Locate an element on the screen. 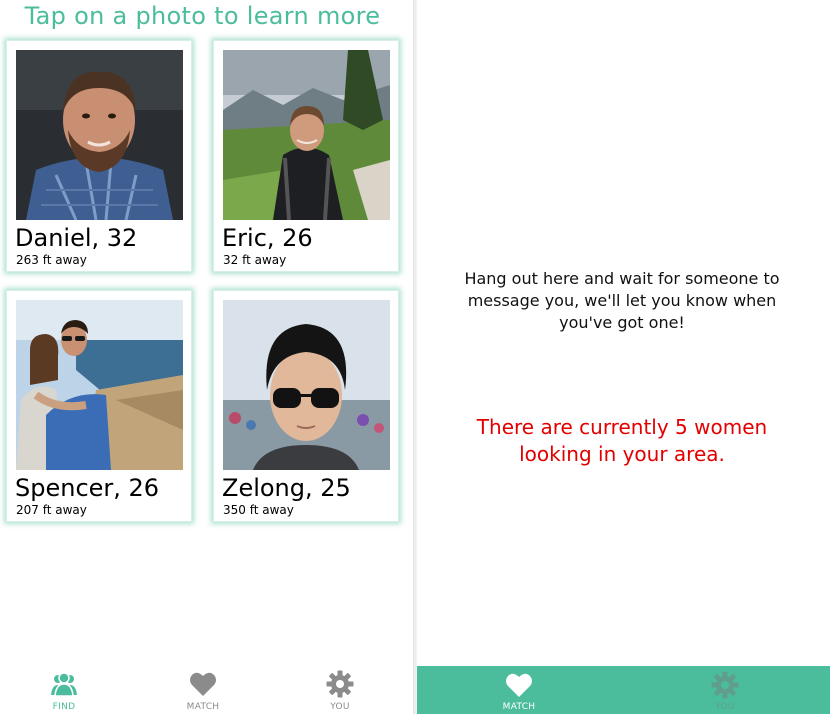 The width and height of the screenshot is (830, 714). tab-bar: FIND MATCH YOU is located at coordinates (207, 689).